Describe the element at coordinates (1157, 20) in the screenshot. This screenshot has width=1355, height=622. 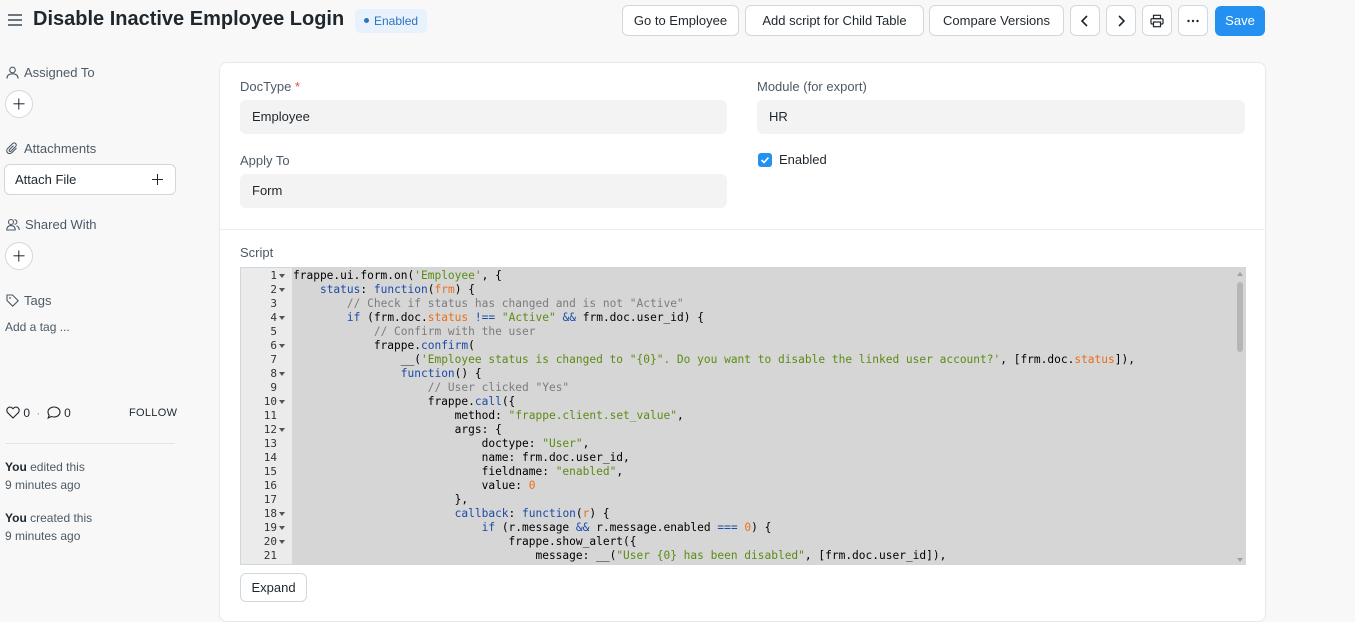
I see `print-button` at that location.